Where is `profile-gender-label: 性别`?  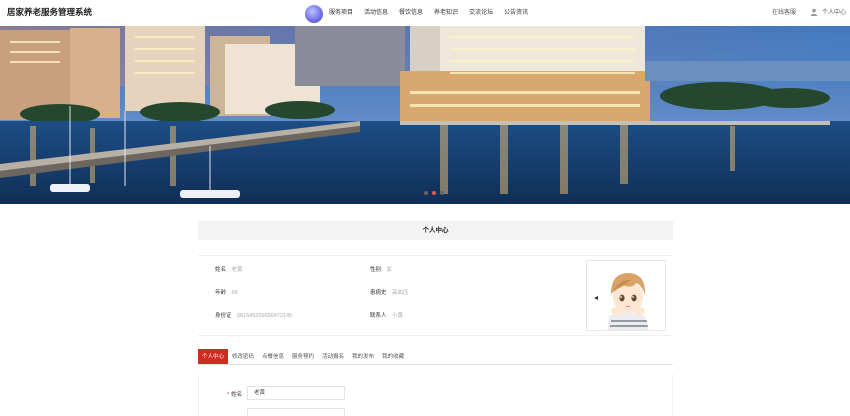
profile-gender-label: 性别 is located at coordinates (376, 270).